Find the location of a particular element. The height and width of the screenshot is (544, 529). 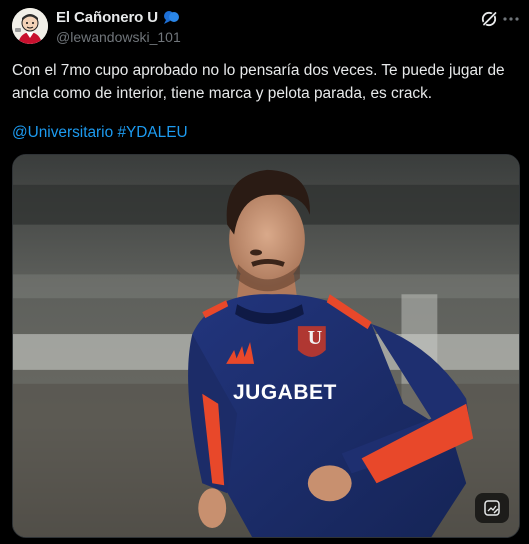

mention-link: @Universitario is located at coordinates (62, 132).